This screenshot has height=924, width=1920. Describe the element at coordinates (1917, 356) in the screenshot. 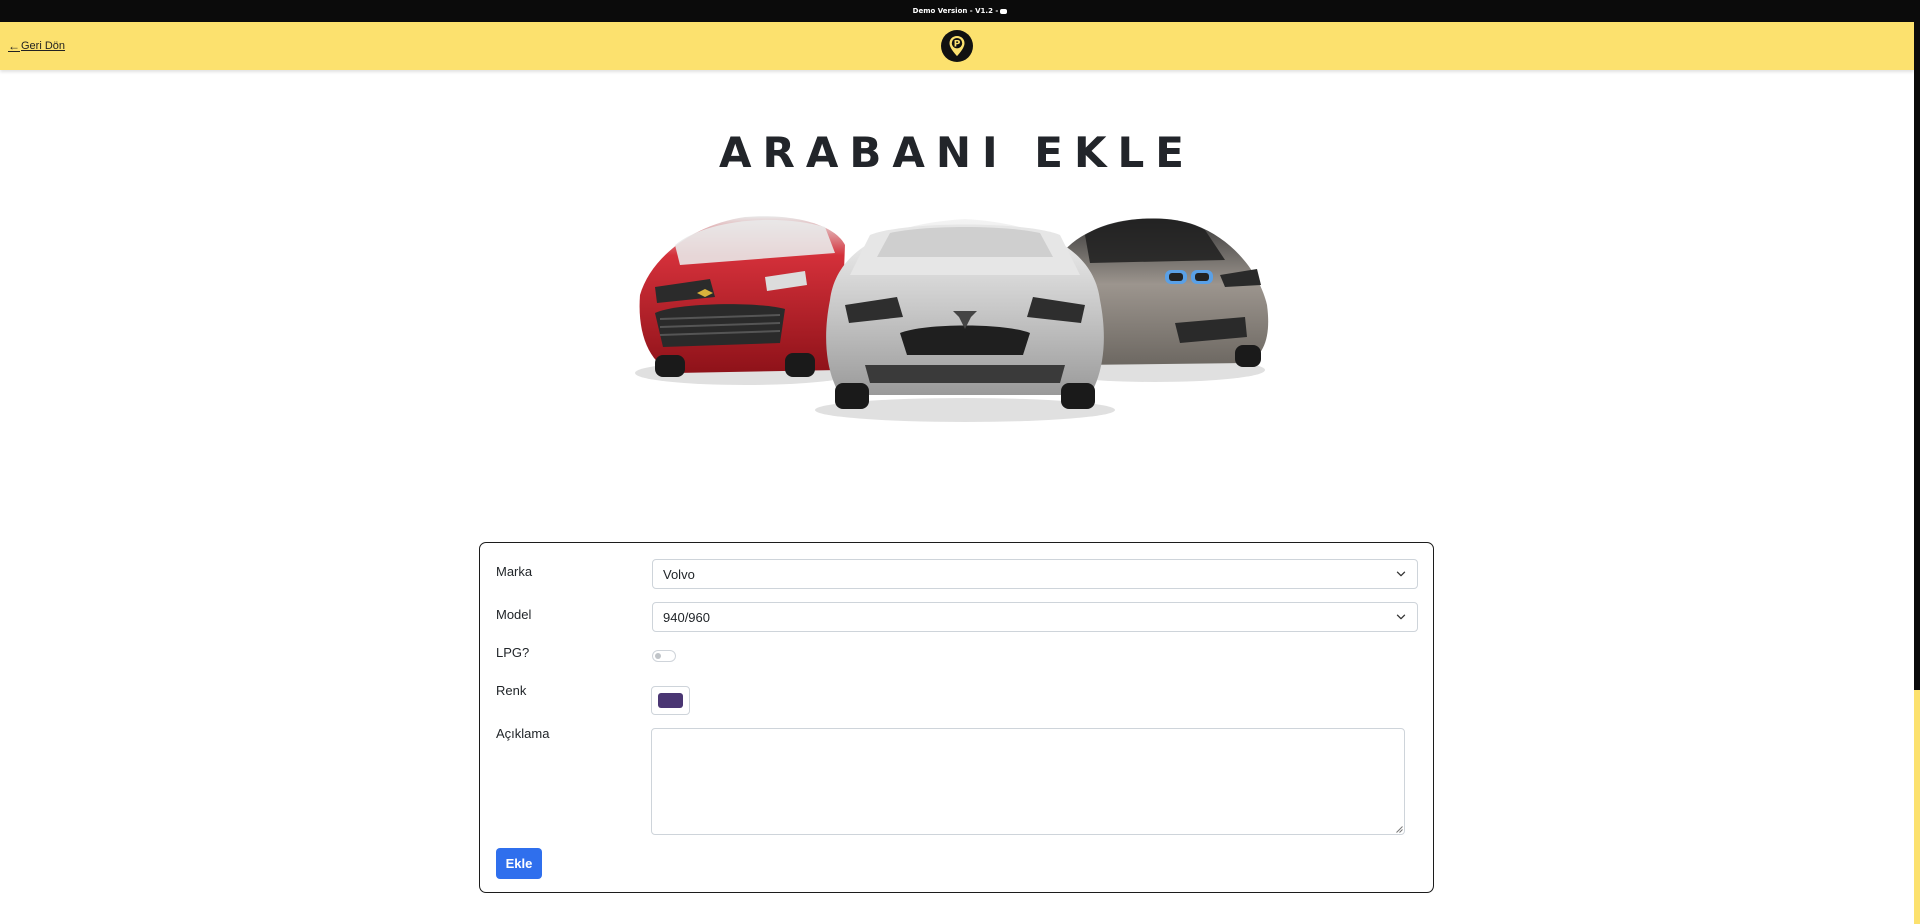

I see `scrollbar-thumb` at that location.